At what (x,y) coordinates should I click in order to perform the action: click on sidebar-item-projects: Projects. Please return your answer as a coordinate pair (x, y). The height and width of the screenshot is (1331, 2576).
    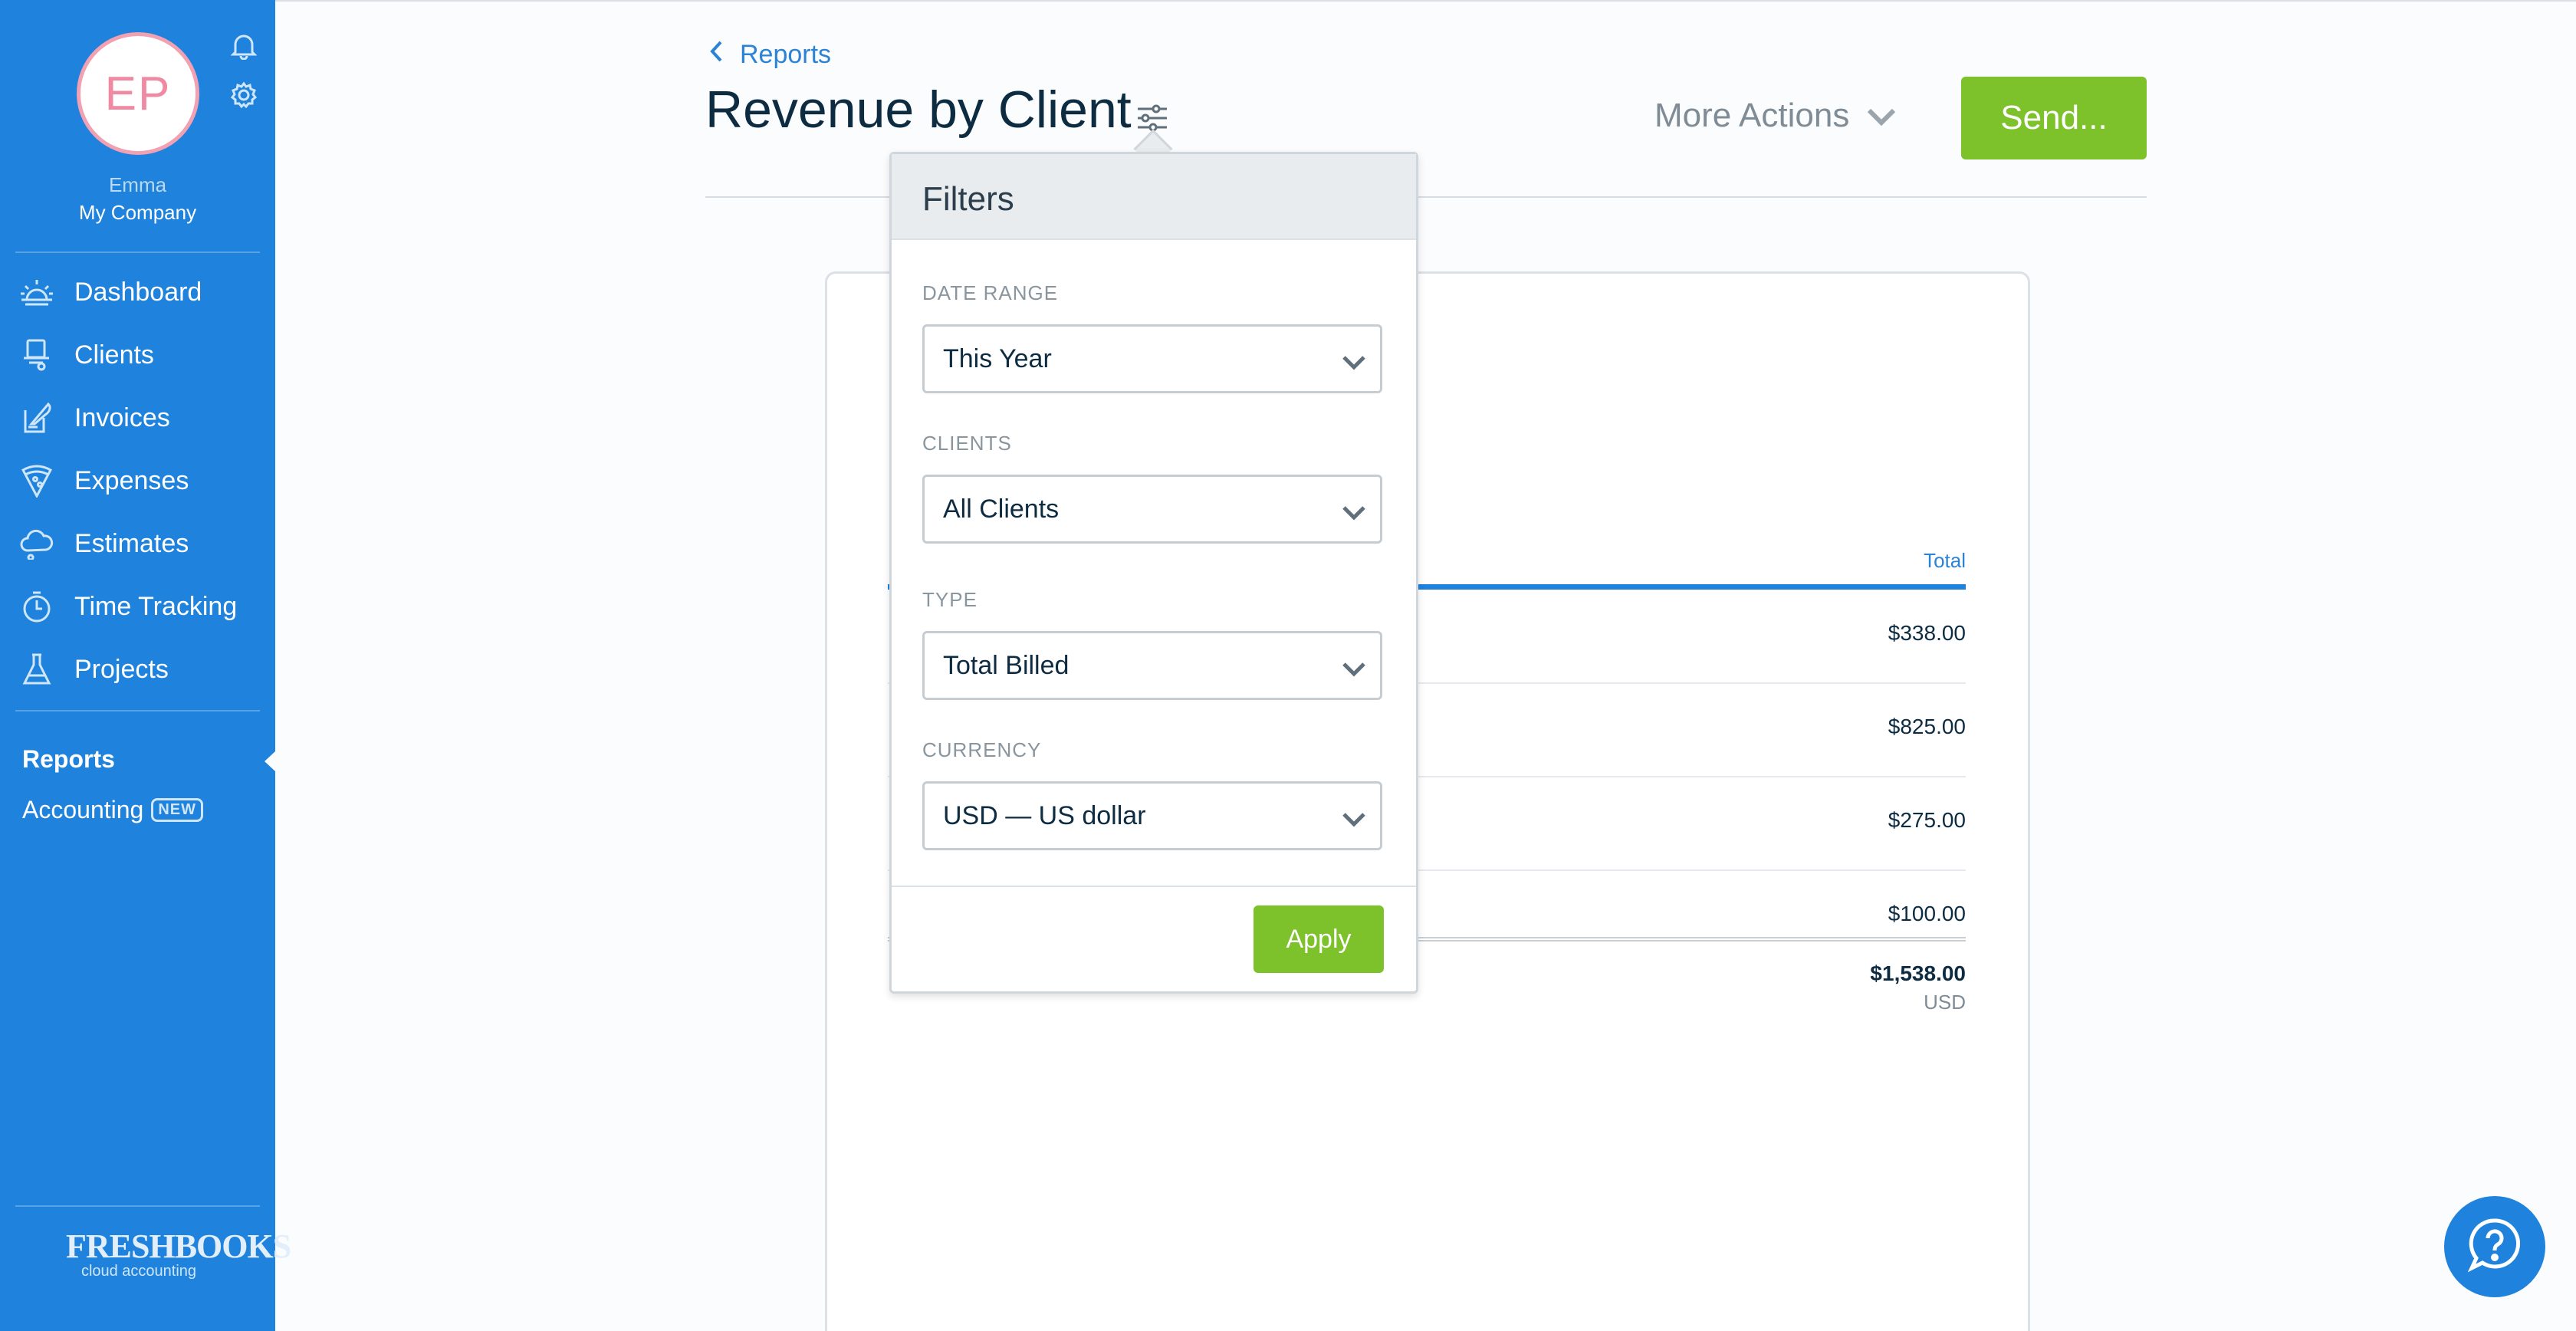
    Looking at the image, I should click on (138, 669).